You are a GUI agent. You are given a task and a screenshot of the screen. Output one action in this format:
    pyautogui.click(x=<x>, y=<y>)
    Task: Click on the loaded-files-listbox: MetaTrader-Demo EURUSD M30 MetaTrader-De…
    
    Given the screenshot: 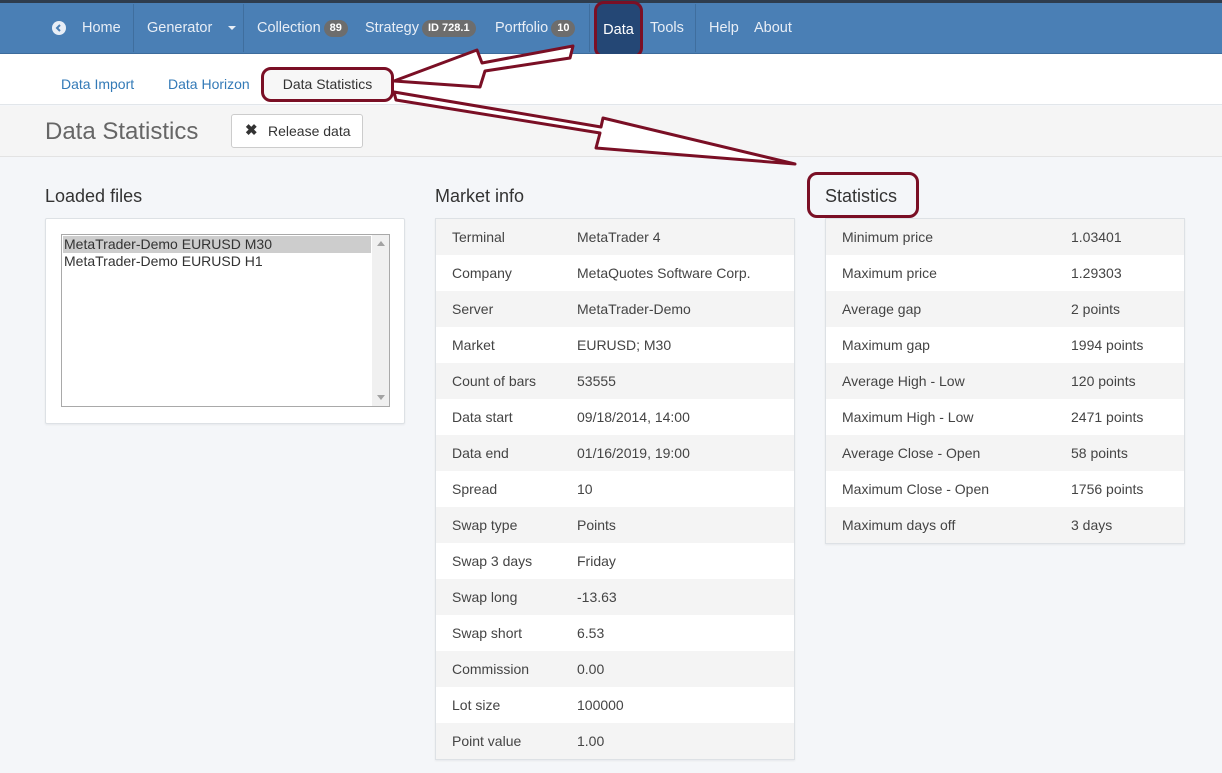 What is the action you would take?
    pyautogui.click(x=225, y=320)
    